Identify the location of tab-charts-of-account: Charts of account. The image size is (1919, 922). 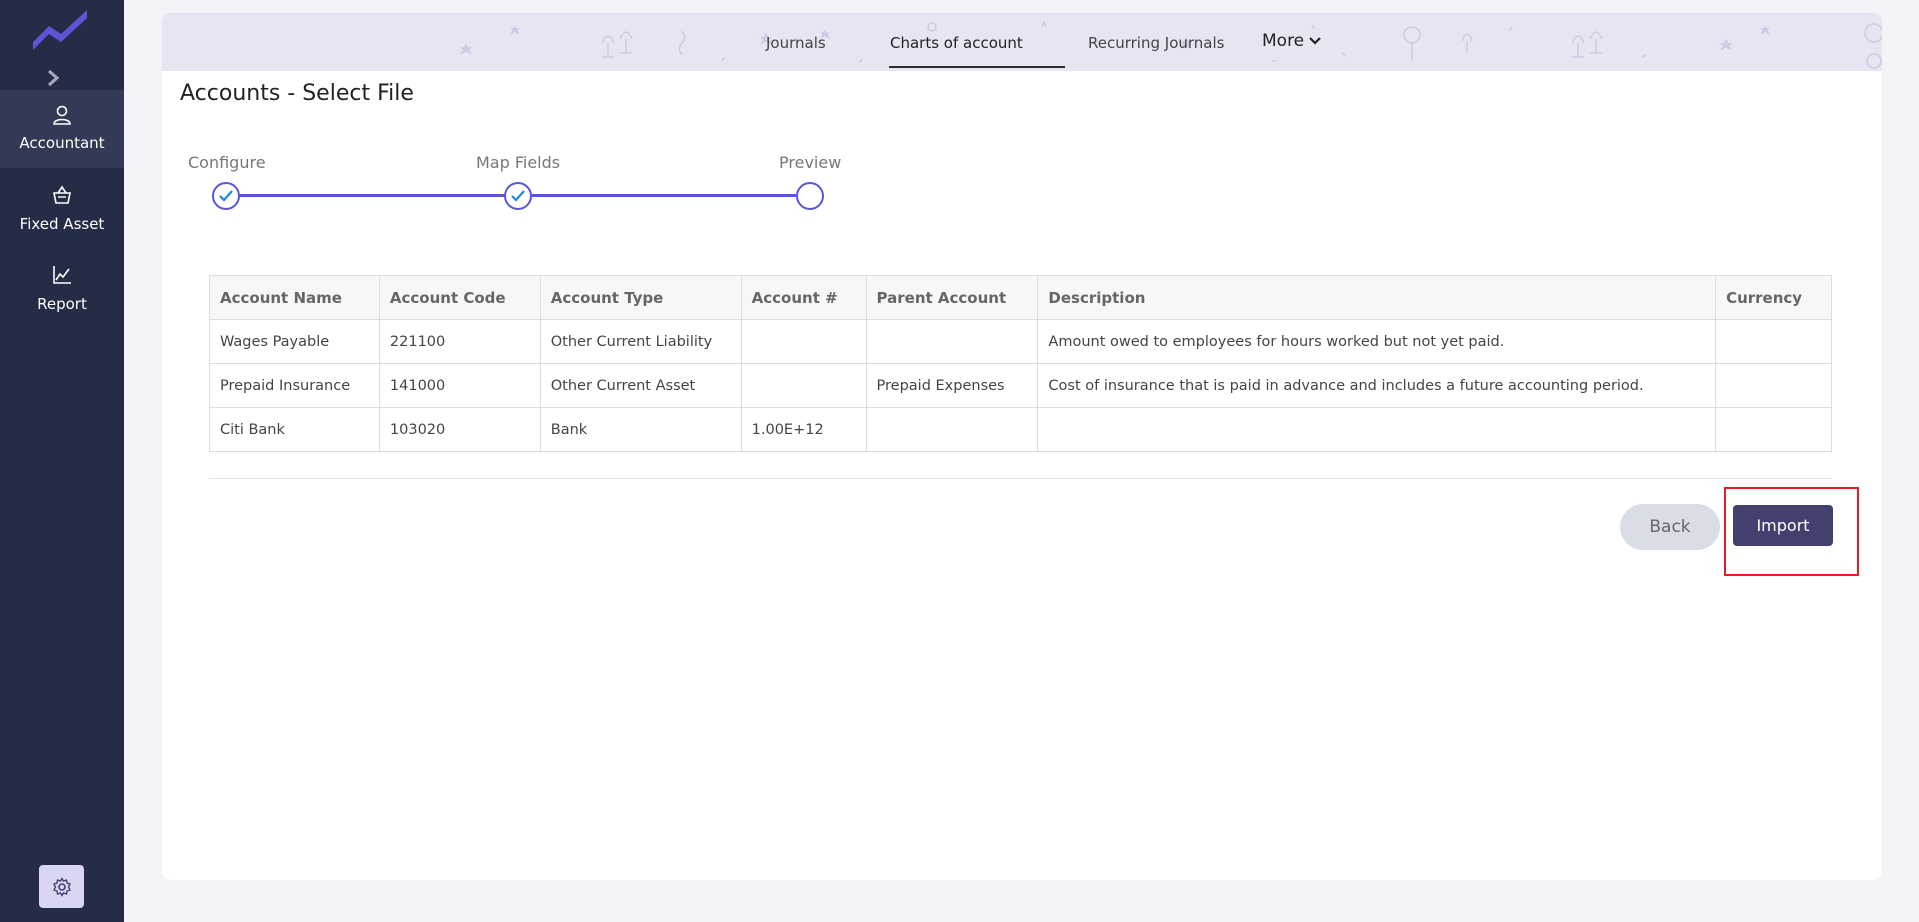
(956, 43).